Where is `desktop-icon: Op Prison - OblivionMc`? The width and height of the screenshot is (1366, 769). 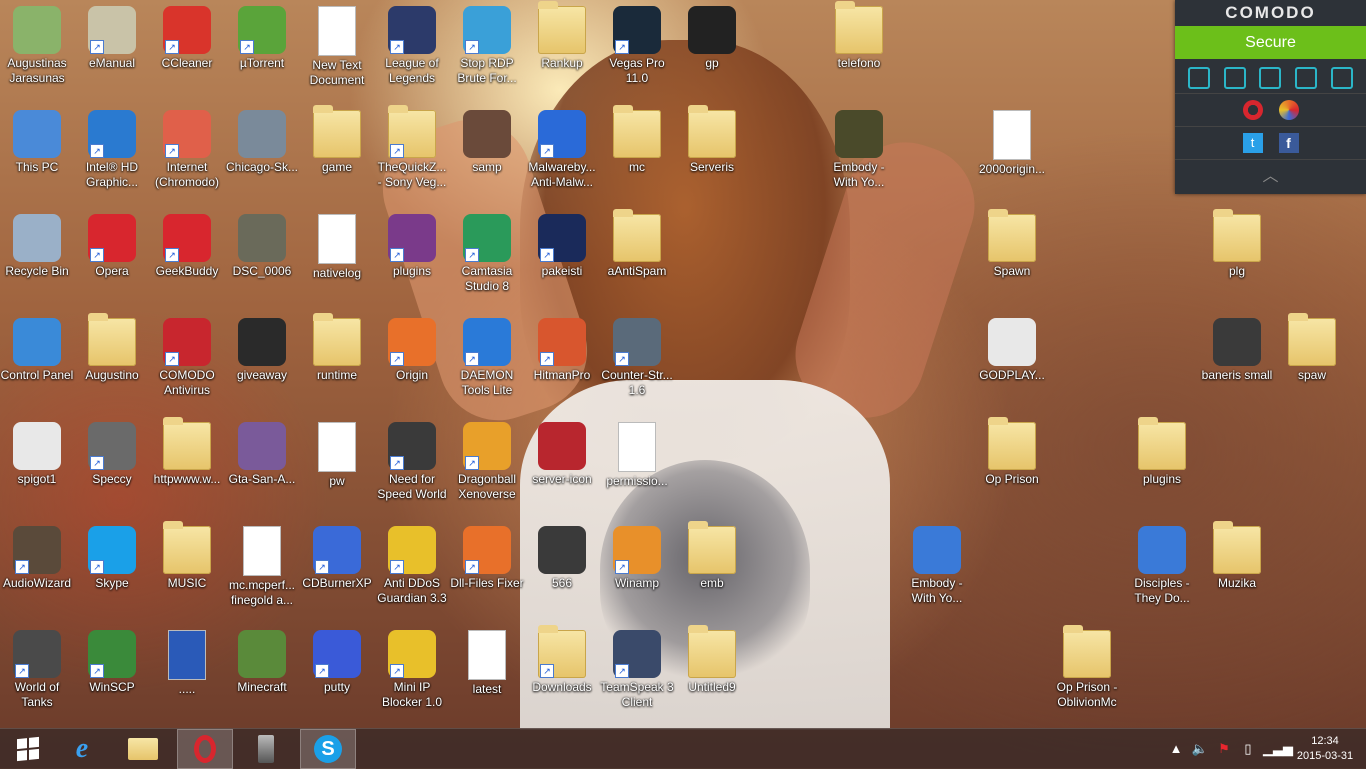 desktop-icon: Op Prison - OblivionMc is located at coordinates (1087, 674).